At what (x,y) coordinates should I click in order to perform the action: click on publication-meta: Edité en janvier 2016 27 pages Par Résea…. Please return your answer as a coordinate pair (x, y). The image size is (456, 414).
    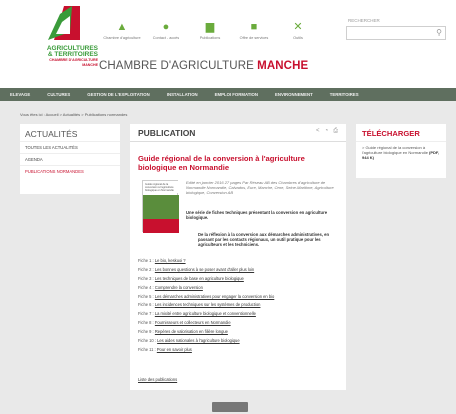
    Looking at the image, I should click on (260, 187).